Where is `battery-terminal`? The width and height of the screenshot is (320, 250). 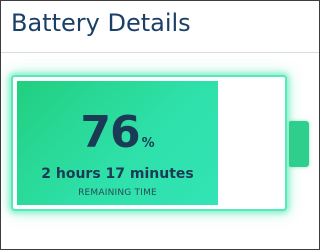 battery-terminal is located at coordinates (299, 144).